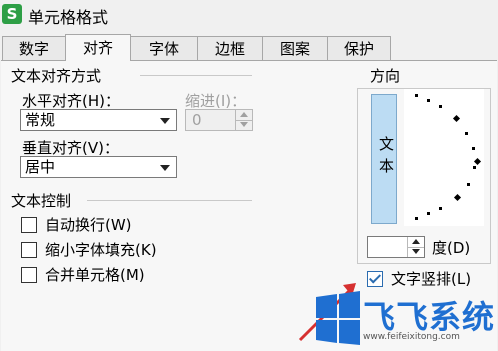 This screenshot has width=498, height=351. I want to click on orientation-dial-graphic, so click(448, 157).